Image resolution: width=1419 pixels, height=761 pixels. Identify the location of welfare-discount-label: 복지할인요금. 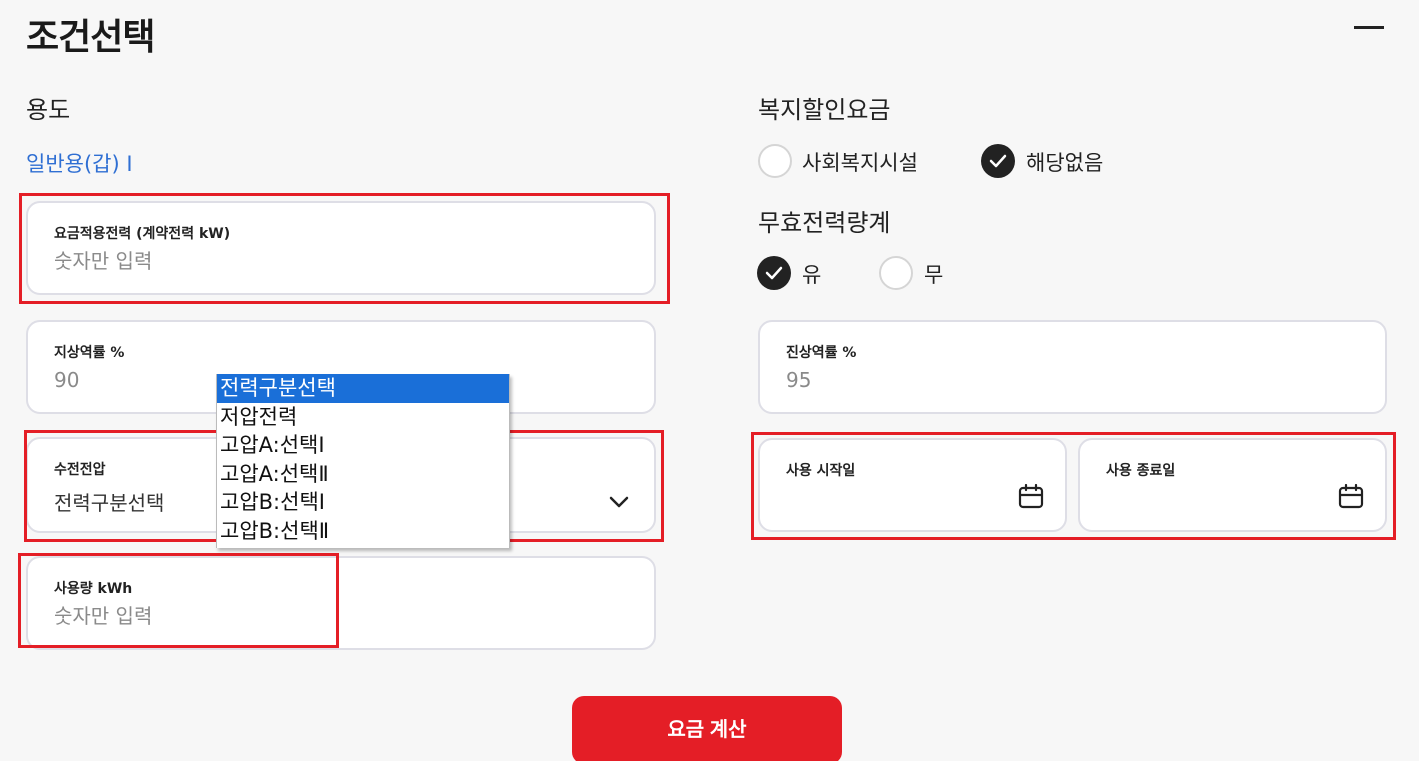
(824, 110).